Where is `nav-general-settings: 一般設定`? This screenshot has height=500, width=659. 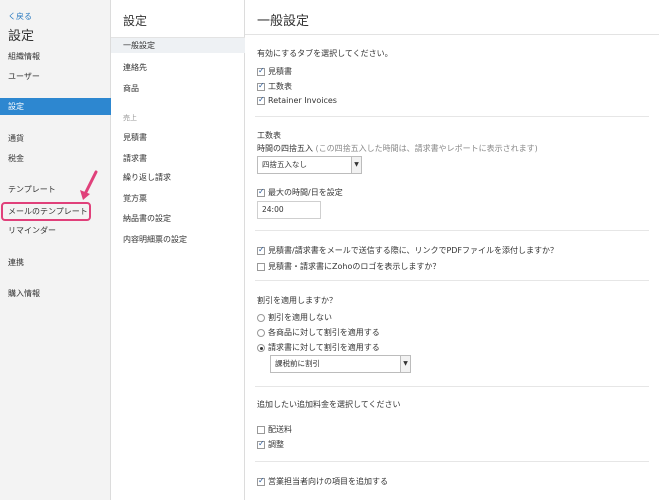 nav-general-settings: 一般設定 is located at coordinates (178, 45).